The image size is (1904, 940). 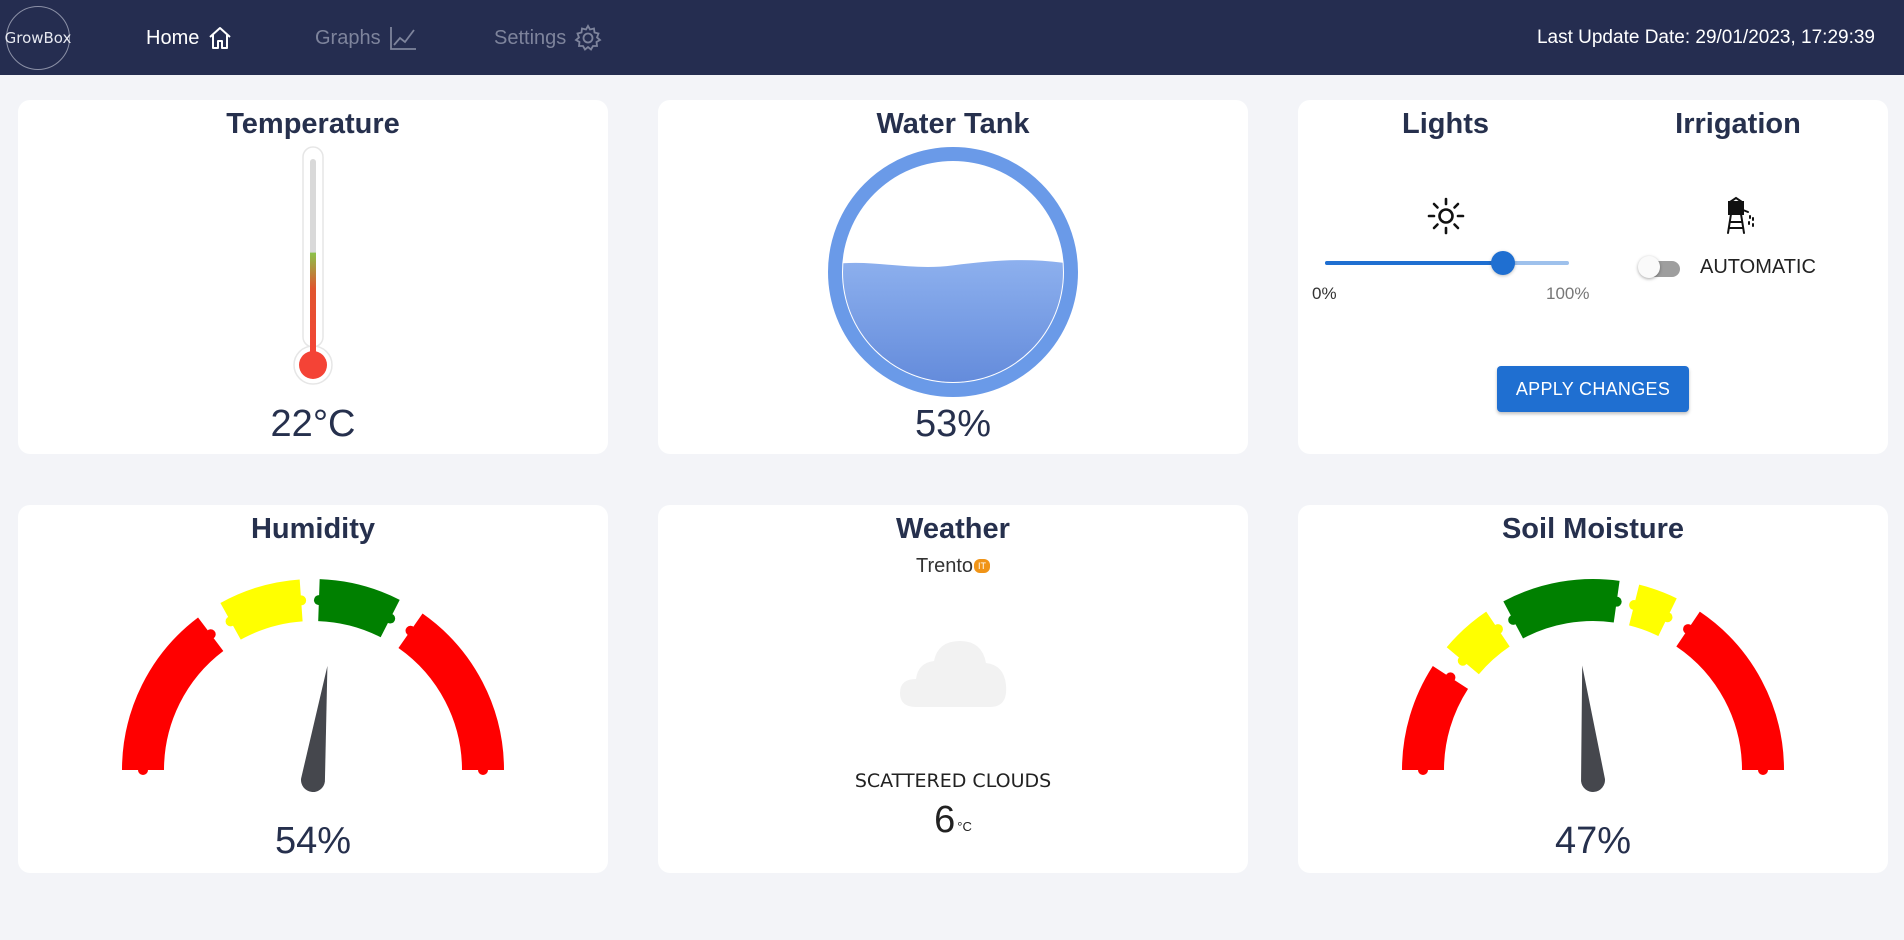 I want to click on apply-changes-button: APPLY CHANGES, so click(x=1593, y=389).